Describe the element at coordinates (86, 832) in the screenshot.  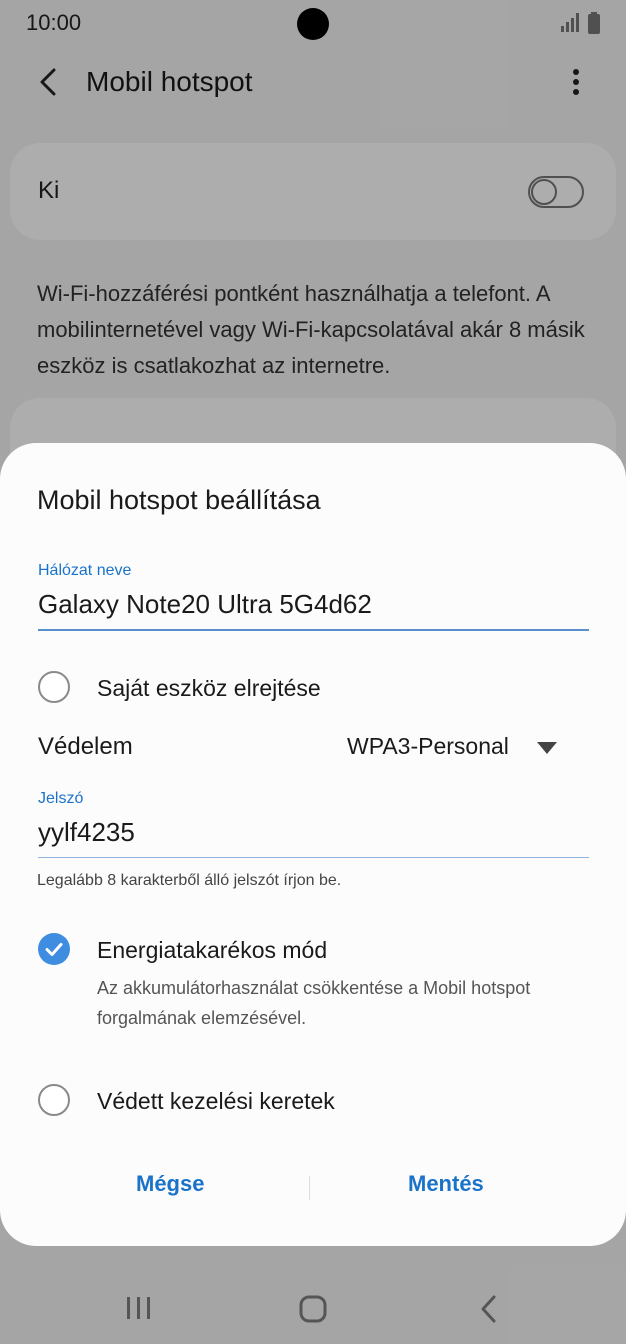
I see `password-input: yylf4235` at that location.